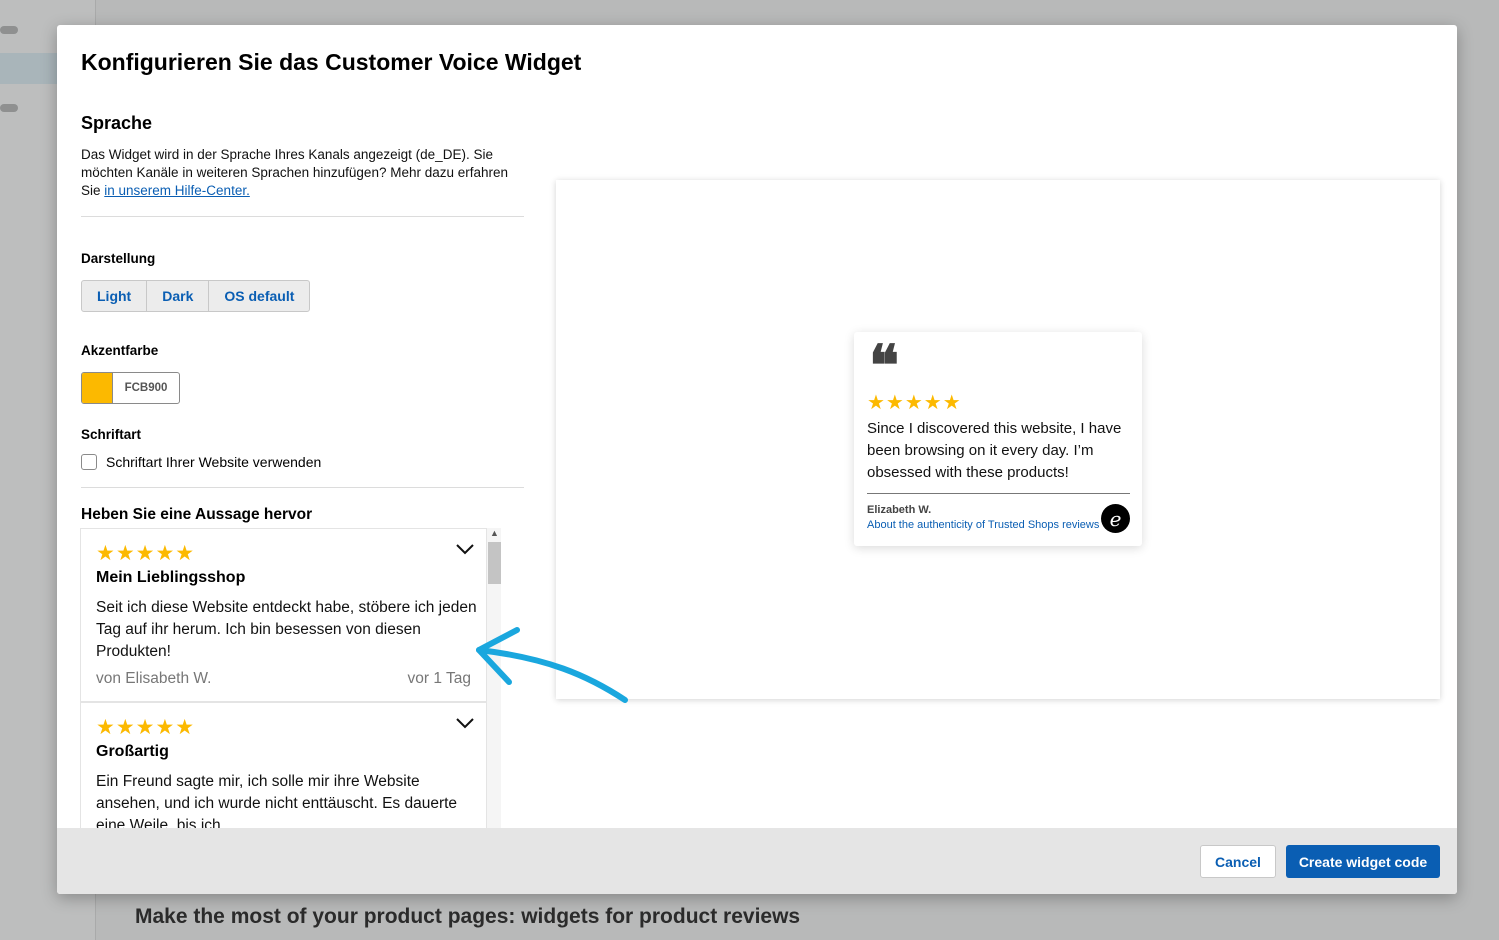 This screenshot has height=940, width=1499. What do you see at coordinates (1363, 861) in the screenshot?
I see `create-widget-code-button: Create widget code` at bounding box center [1363, 861].